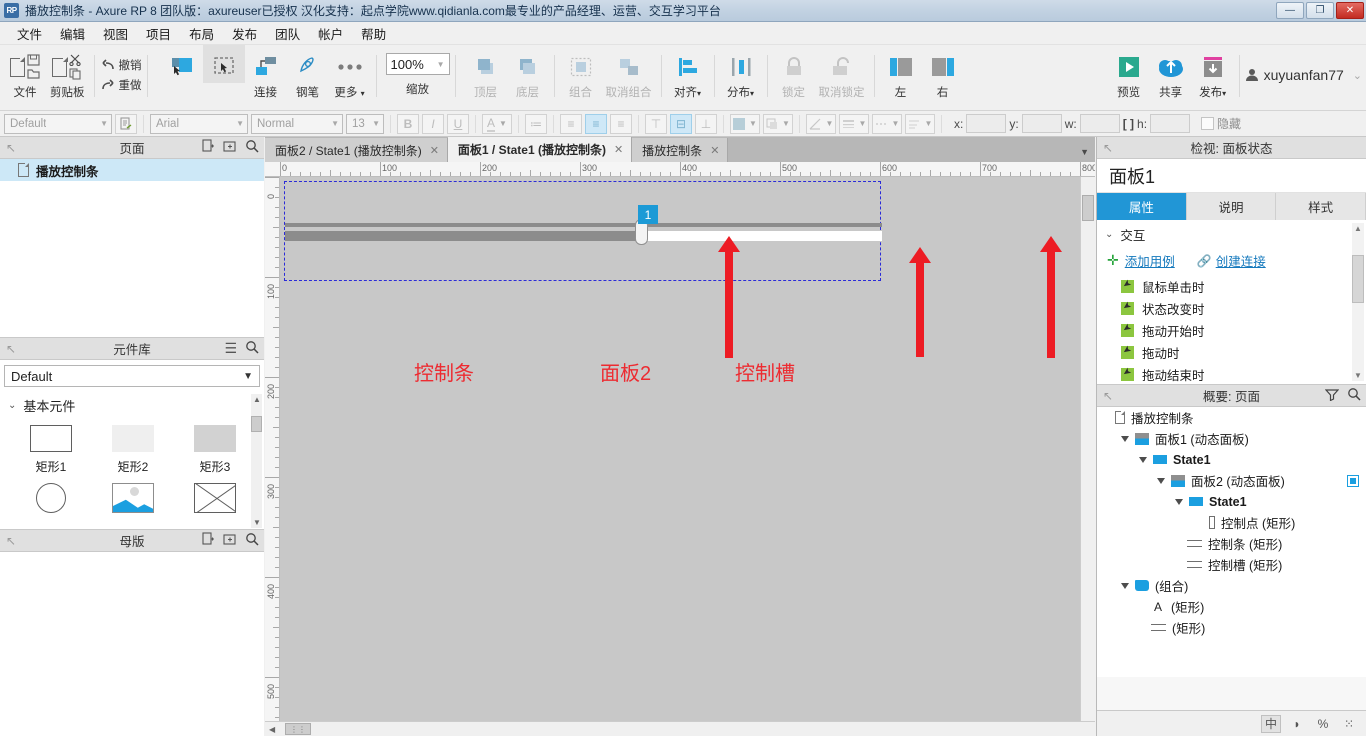  I want to click on menu-project: 项目, so click(158, 33).